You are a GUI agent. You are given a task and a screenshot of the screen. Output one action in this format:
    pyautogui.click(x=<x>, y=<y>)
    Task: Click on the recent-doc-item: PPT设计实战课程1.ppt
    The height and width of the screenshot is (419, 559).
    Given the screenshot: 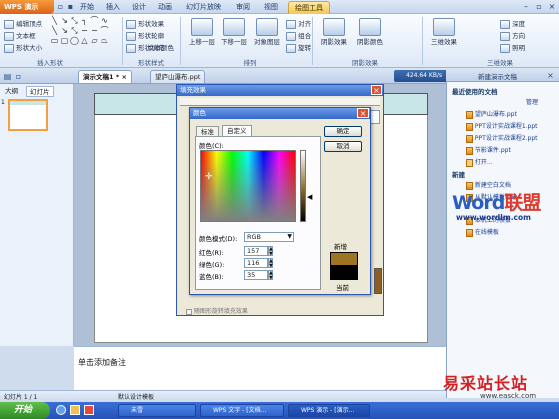 What is the action you would take?
    pyautogui.click(x=502, y=126)
    